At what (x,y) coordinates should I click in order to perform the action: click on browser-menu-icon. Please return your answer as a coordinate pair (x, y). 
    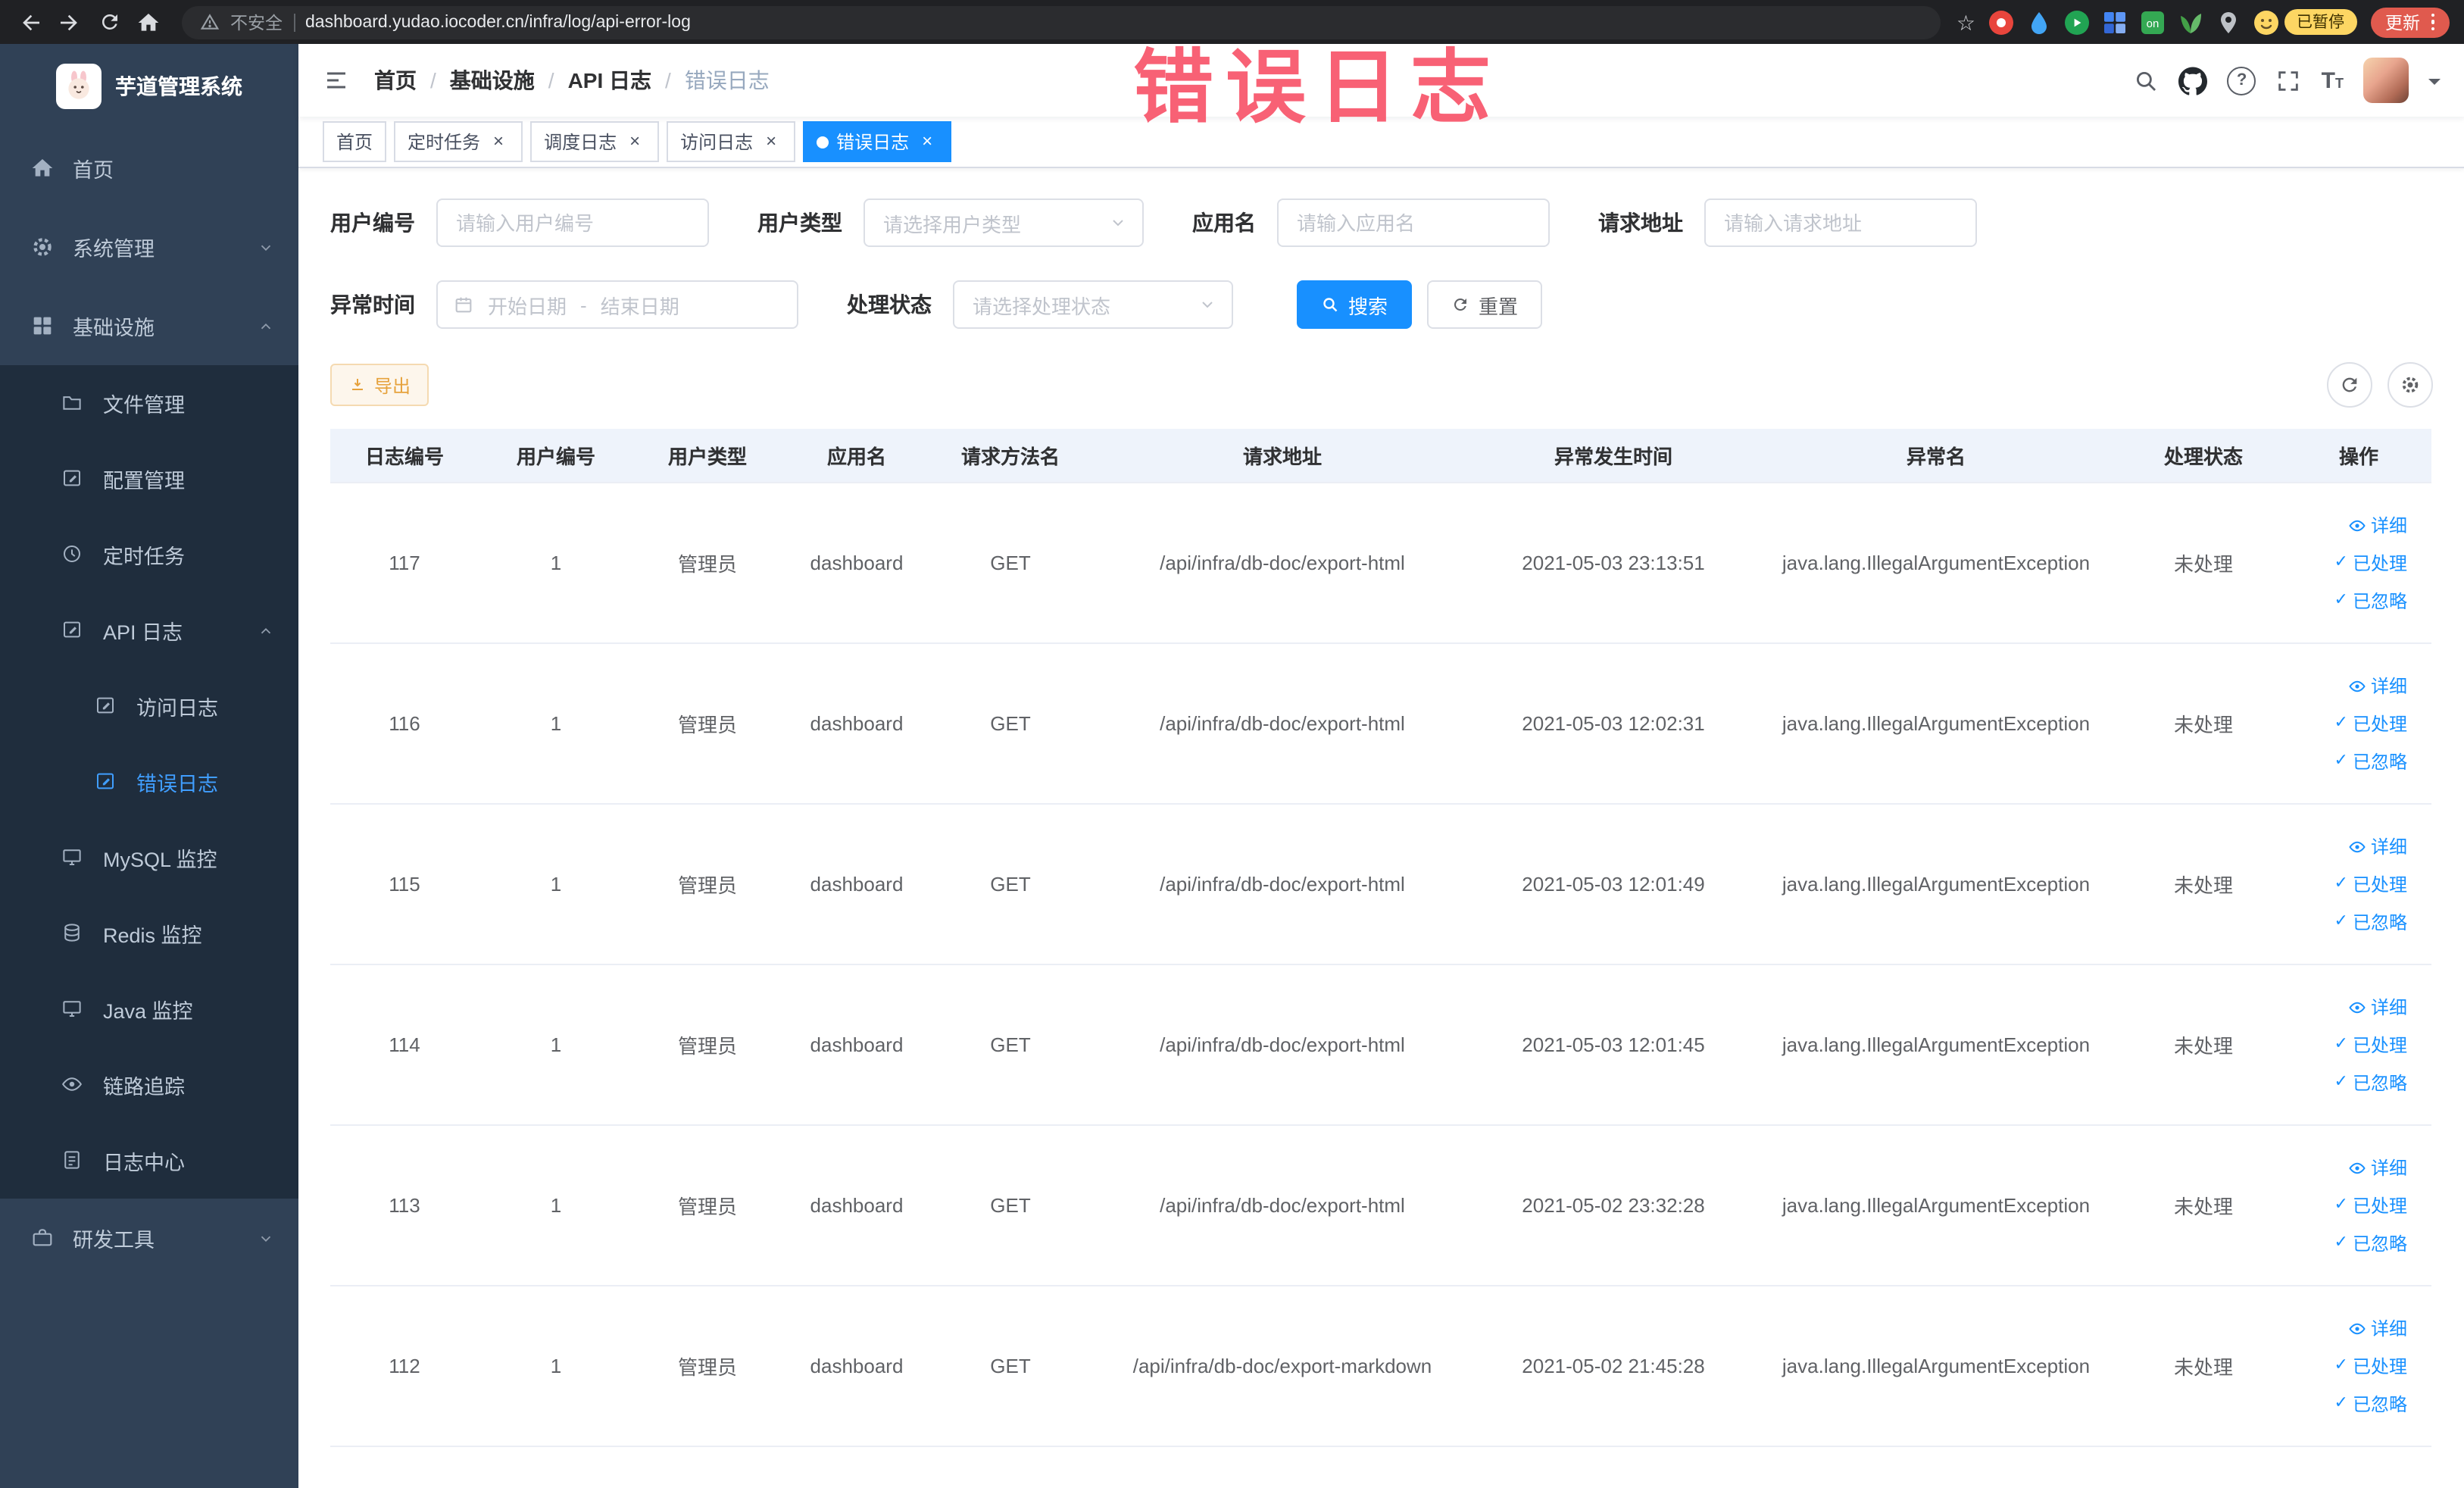
    Looking at the image, I should click on (2432, 22).